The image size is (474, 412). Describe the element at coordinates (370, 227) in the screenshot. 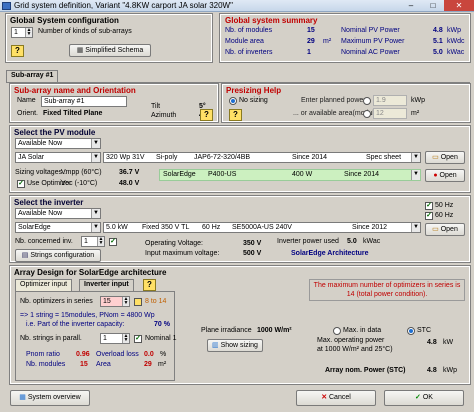

I see `inv-since: Since 2012` at that location.